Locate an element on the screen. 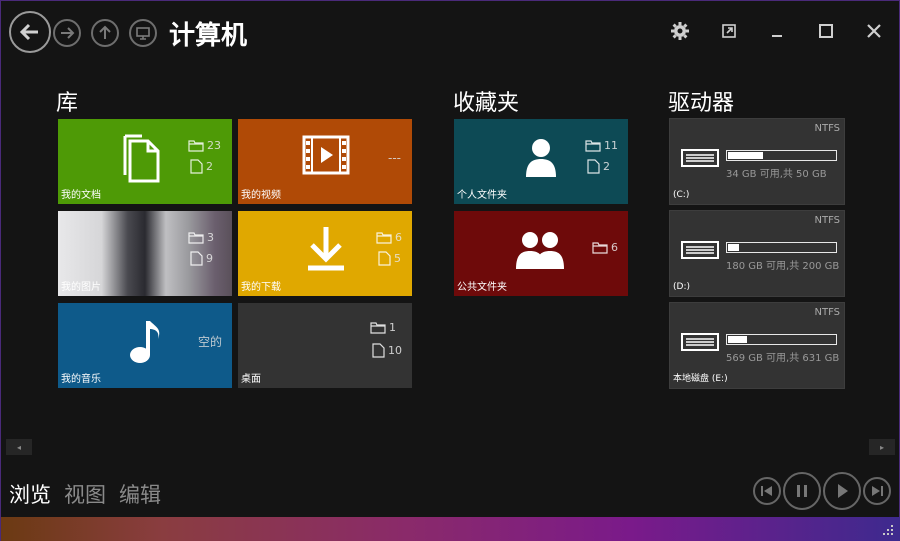 This screenshot has height=541, width=900. film-icon is located at coordinates (326, 155).